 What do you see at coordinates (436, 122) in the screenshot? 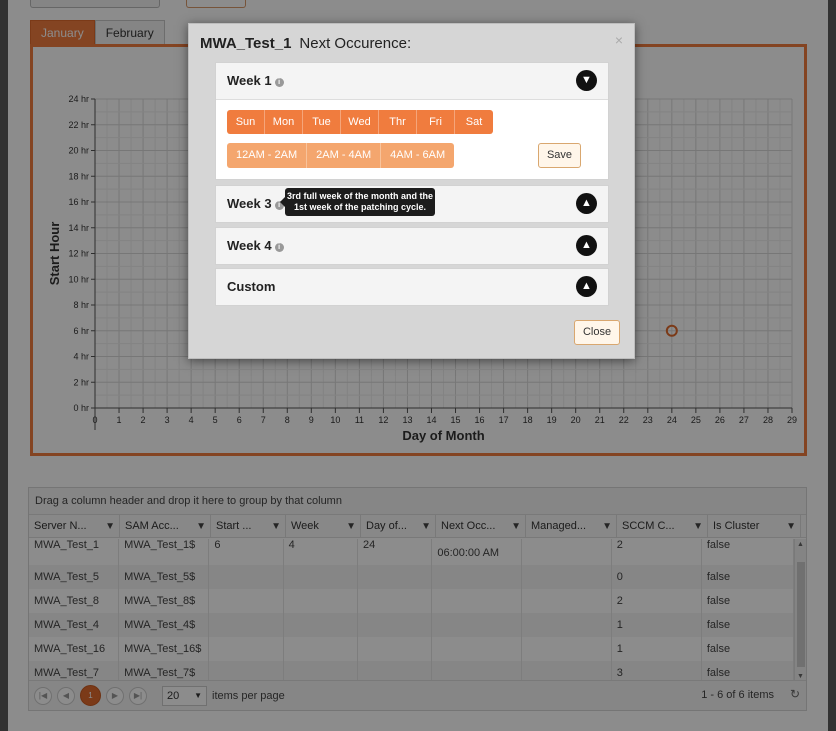
I see `day-button-fri: Fri` at bounding box center [436, 122].